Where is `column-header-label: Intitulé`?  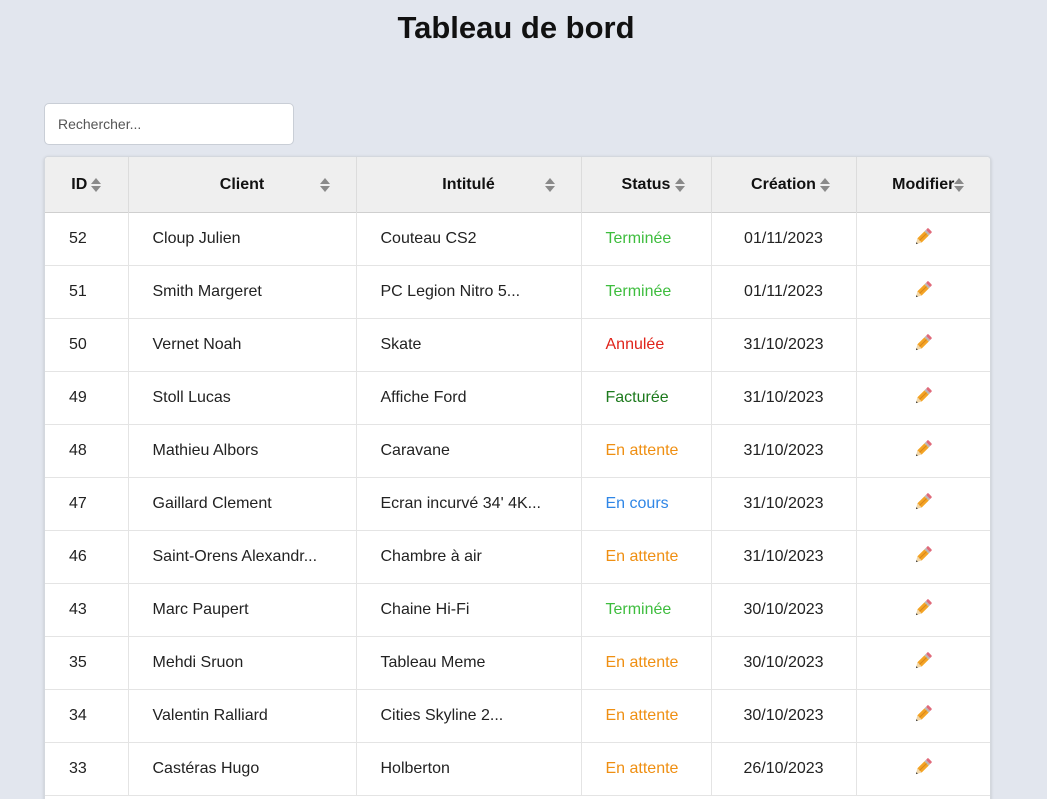
column-header-label: Intitulé is located at coordinates (468, 184).